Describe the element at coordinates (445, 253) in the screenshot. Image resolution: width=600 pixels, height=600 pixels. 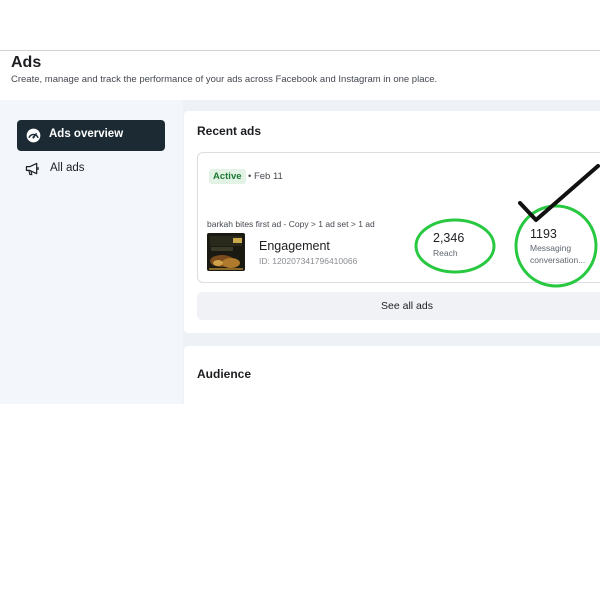
I see `reach-label: Reach` at that location.